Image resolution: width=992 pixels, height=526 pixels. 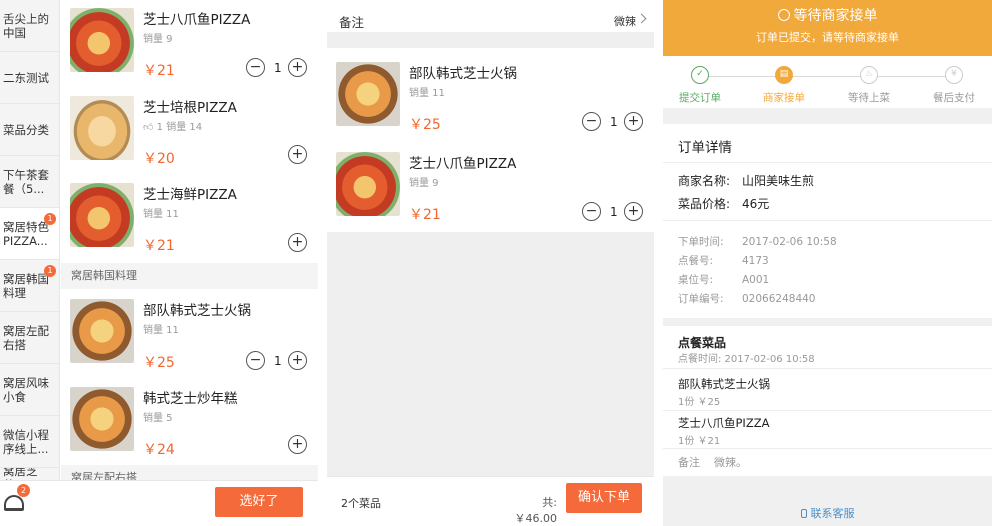 I want to click on category-item: 菜品分类, so click(x=29, y=130).